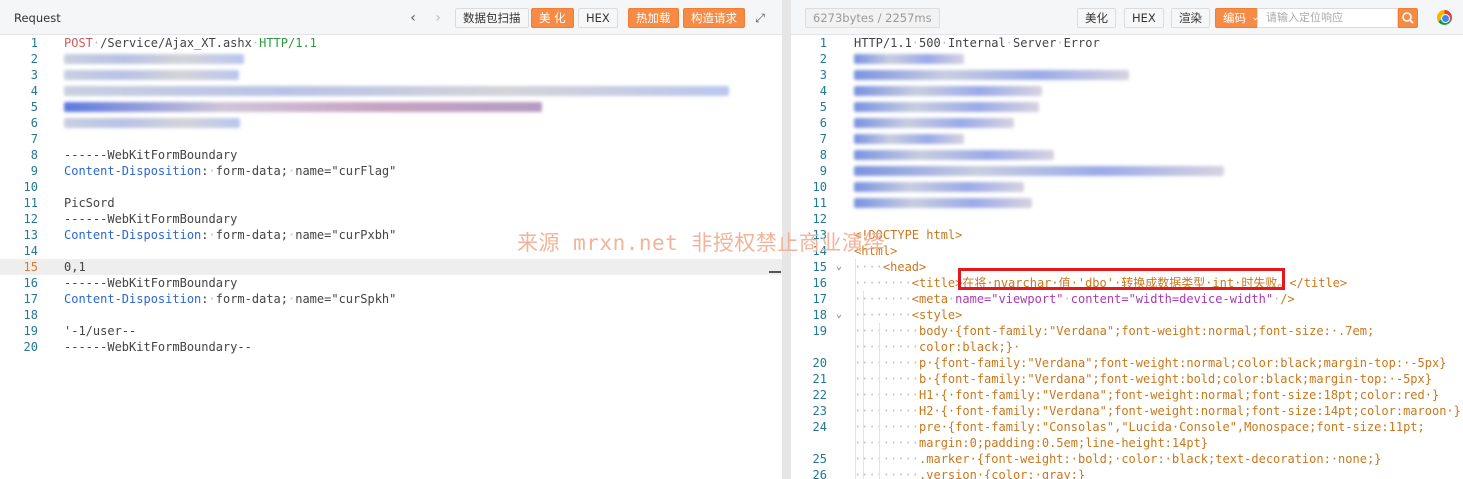 This screenshot has height=479, width=1463. Describe the element at coordinates (653, 18) in the screenshot. I see `hot-load-button: 热加载` at that location.